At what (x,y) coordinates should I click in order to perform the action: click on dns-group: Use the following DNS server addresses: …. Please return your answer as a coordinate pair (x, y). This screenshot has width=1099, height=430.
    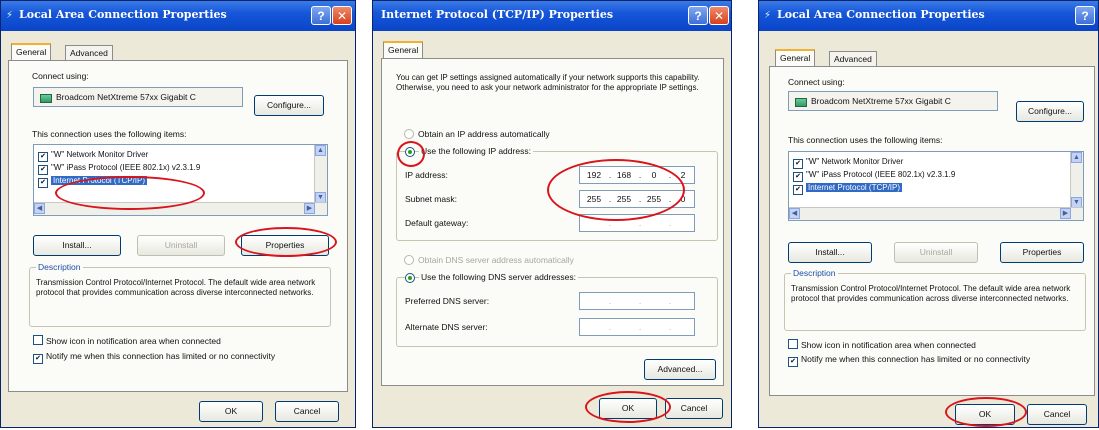
    Looking at the image, I should click on (557, 309).